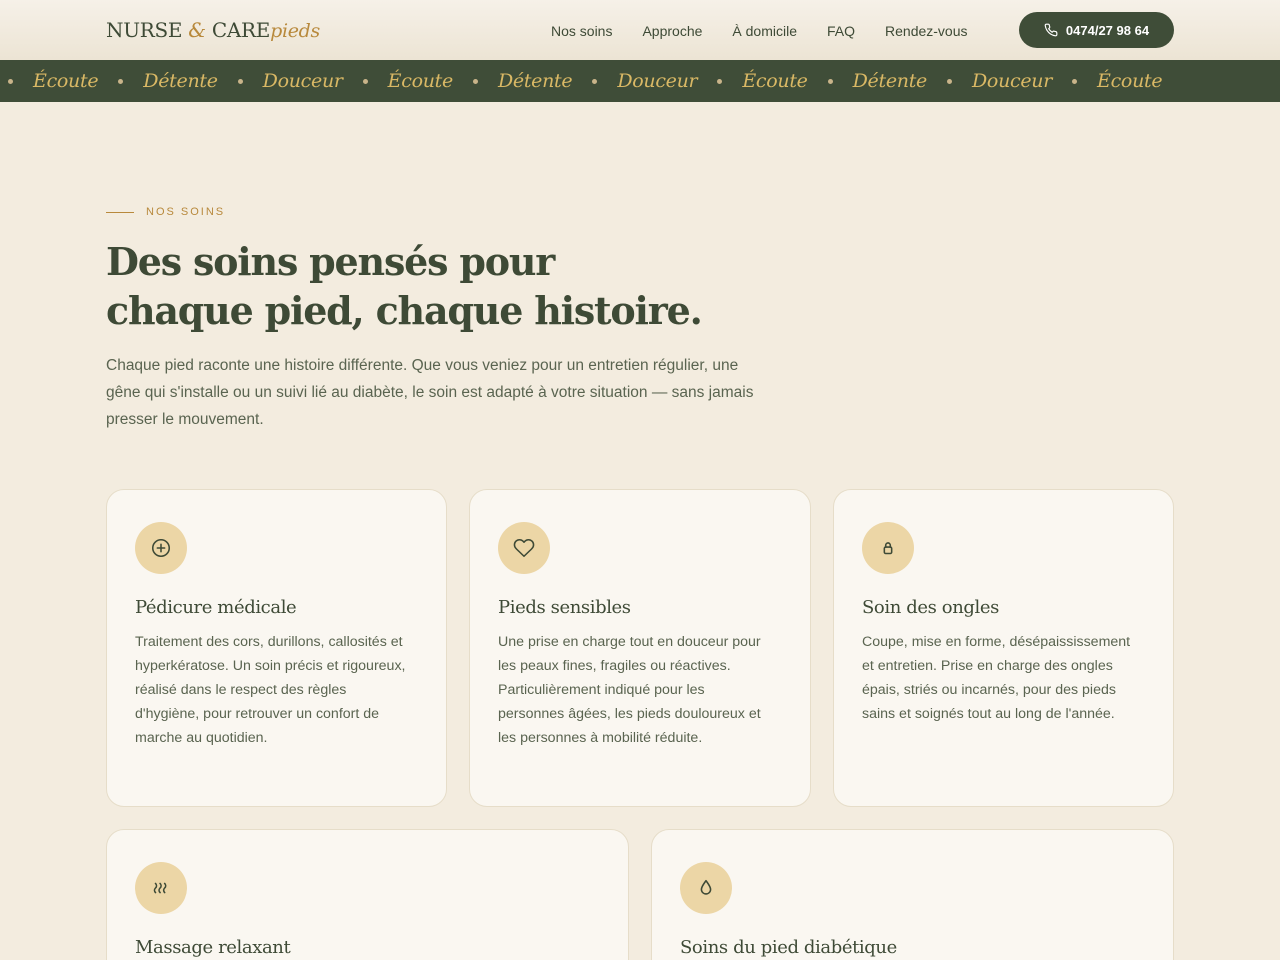  What do you see at coordinates (764, 31) in the screenshot?
I see `nav-link-a-domicile: À domicile` at bounding box center [764, 31].